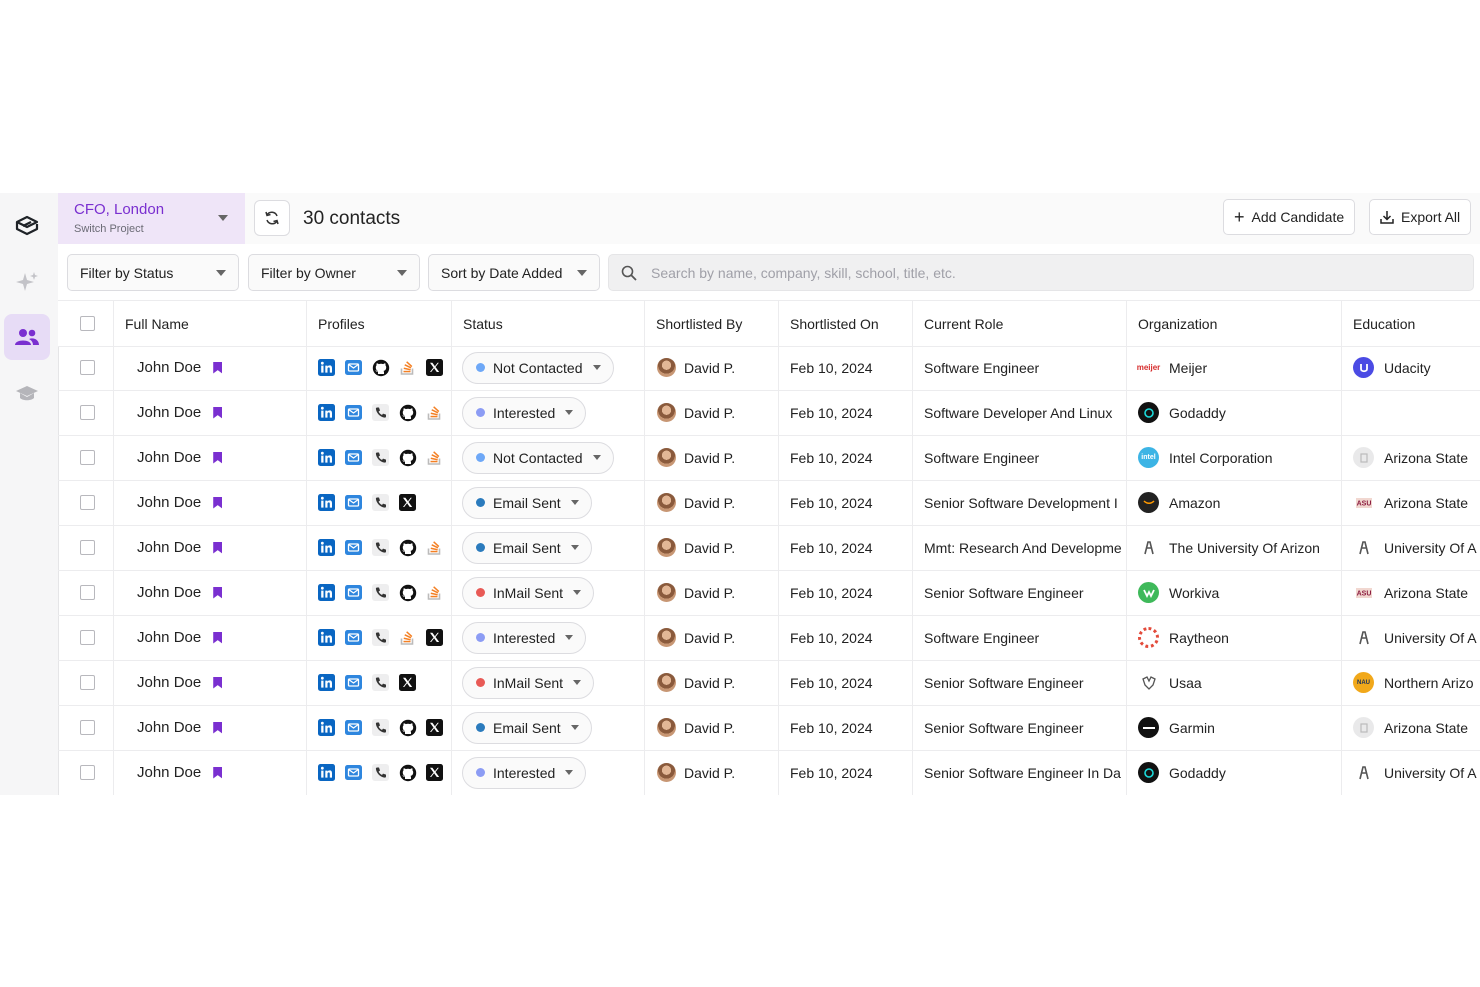 The image size is (1480, 987). What do you see at coordinates (87, 323) in the screenshot?
I see `select-all-checkbox` at bounding box center [87, 323].